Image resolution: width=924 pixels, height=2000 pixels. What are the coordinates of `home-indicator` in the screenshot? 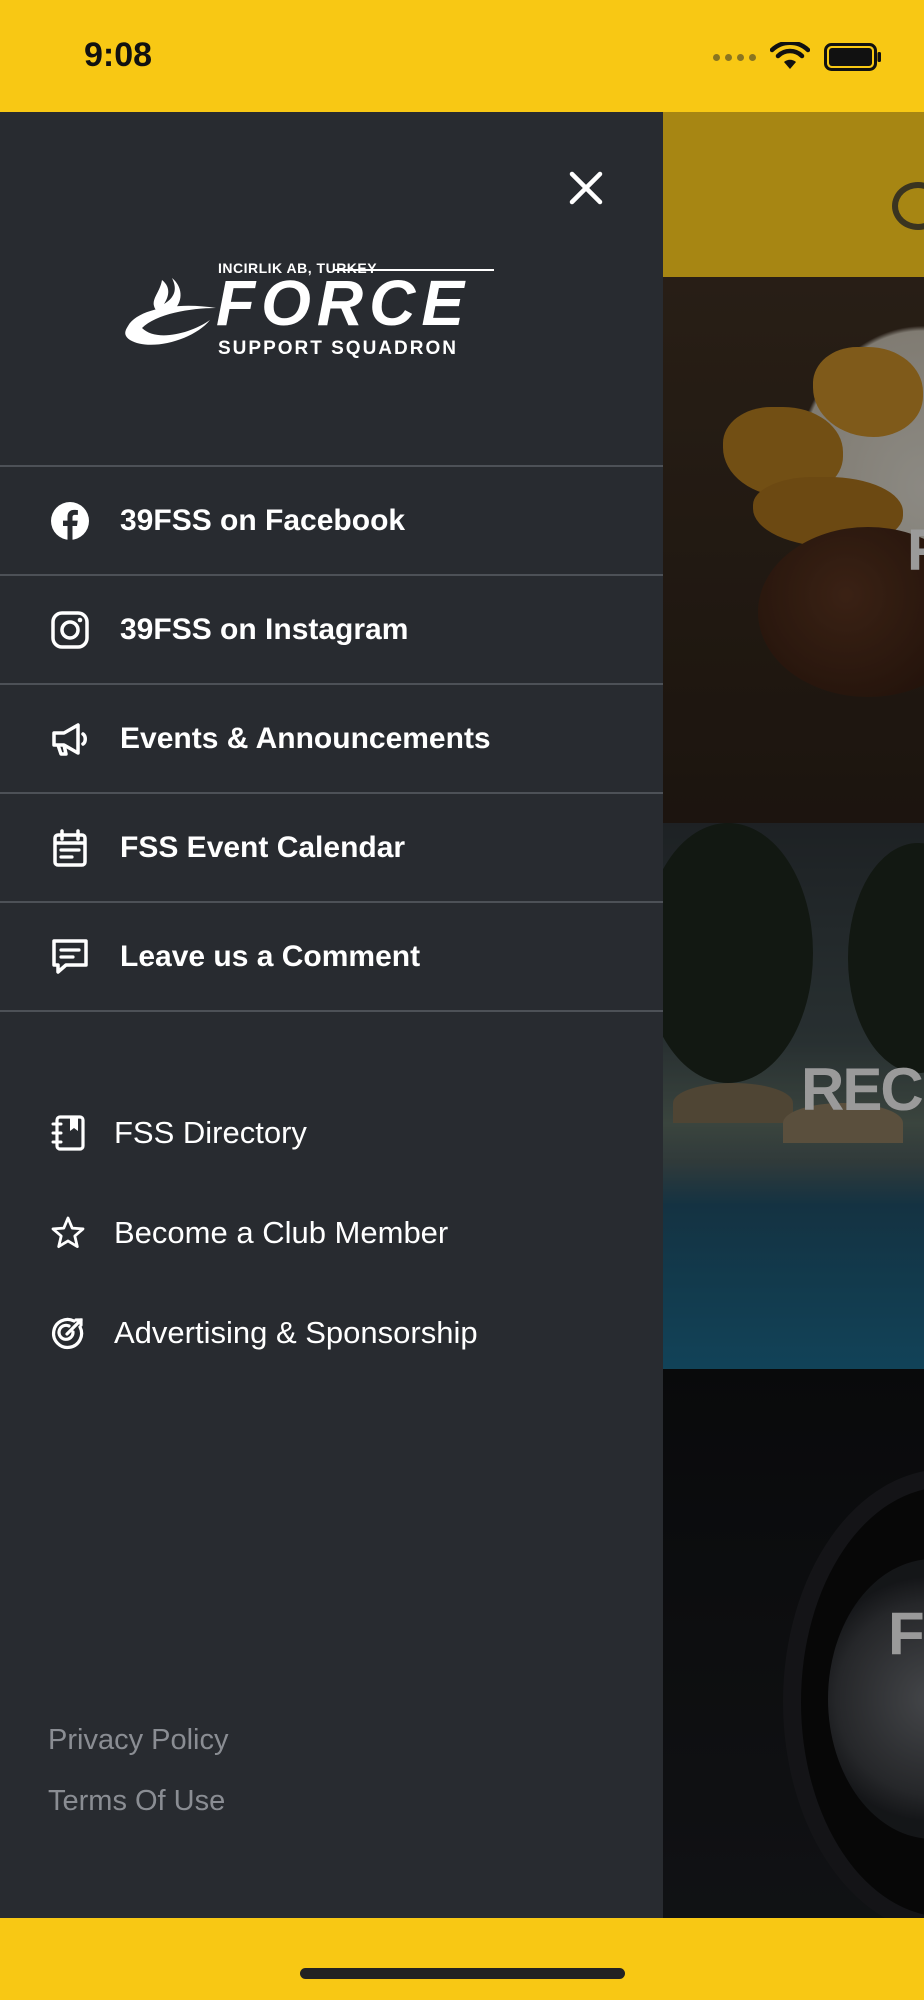 It's located at (462, 1973).